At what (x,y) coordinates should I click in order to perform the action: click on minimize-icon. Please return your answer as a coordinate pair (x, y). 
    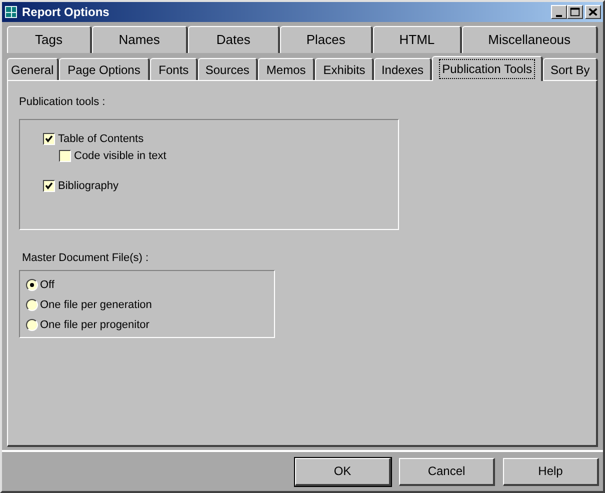
    Looking at the image, I should click on (559, 15).